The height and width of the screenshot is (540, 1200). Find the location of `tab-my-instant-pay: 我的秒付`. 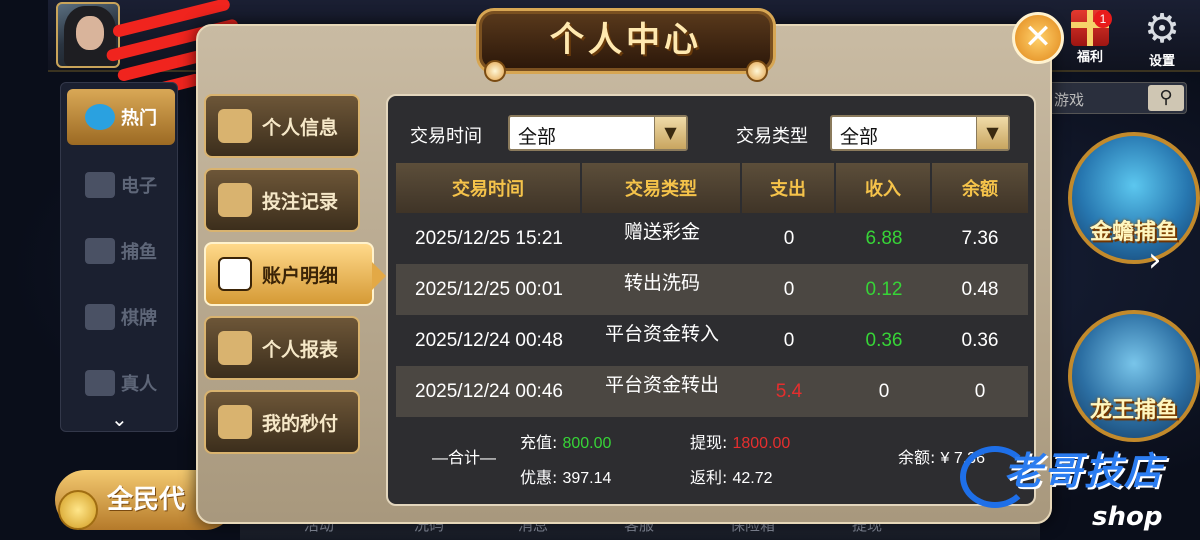

tab-my-instant-pay: 我的秒付 is located at coordinates (282, 422).